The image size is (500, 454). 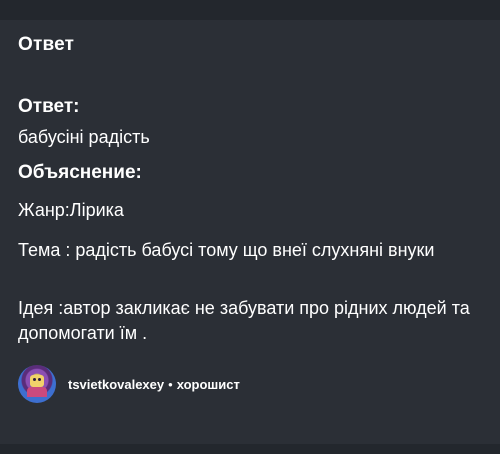 I want to click on avatar-face, so click(x=37, y=381).